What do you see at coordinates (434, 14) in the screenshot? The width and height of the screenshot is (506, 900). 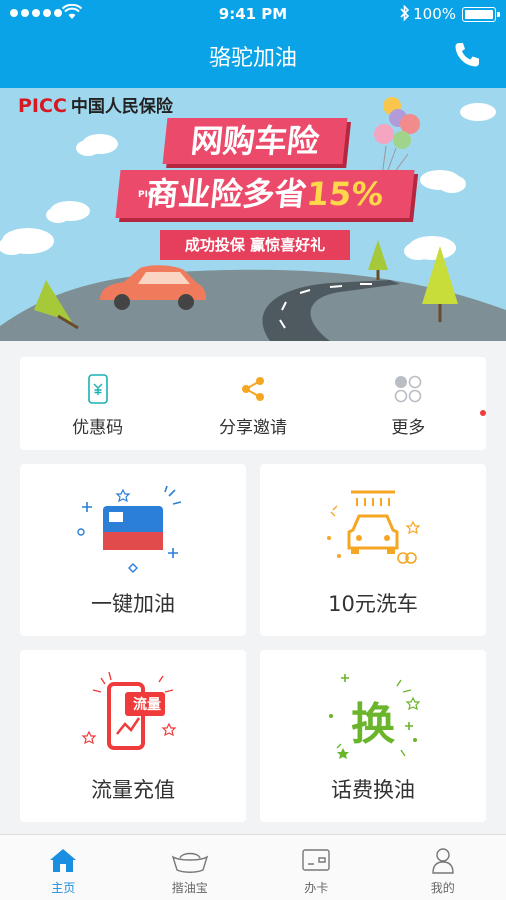 I see `battery-percent: 100%` at bounding box center [434, 14].